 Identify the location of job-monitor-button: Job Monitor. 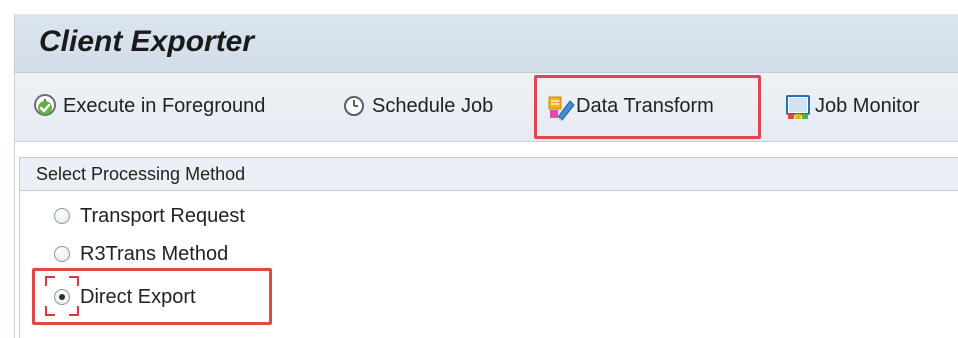
(852, 106).